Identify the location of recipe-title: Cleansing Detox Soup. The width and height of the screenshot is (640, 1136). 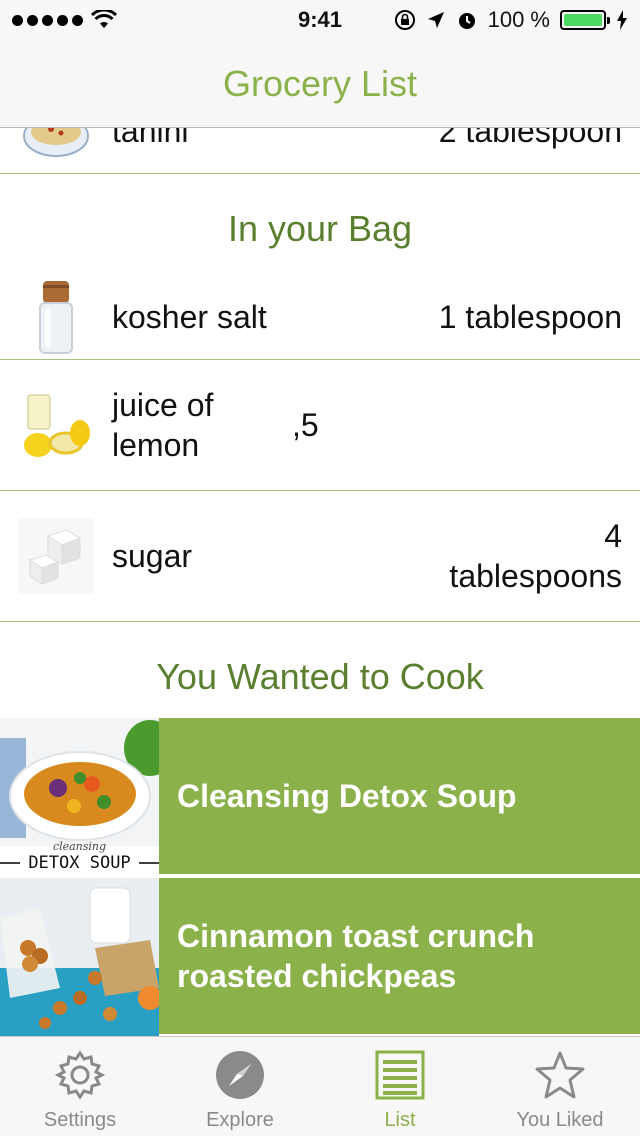
(347, 796).